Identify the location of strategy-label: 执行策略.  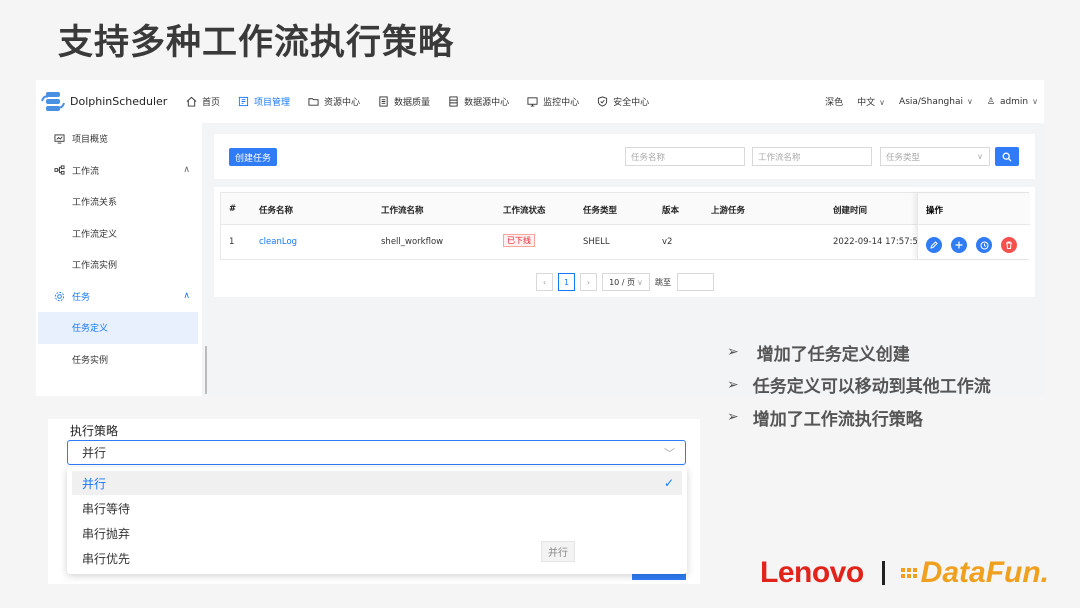
(94, 431).